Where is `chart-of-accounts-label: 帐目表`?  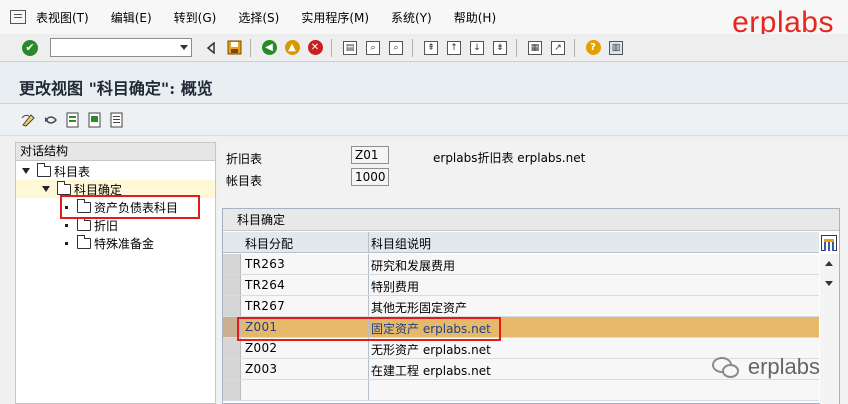
chart-of-accounts-label: 帐目表 is located at coordinates (244, 181).